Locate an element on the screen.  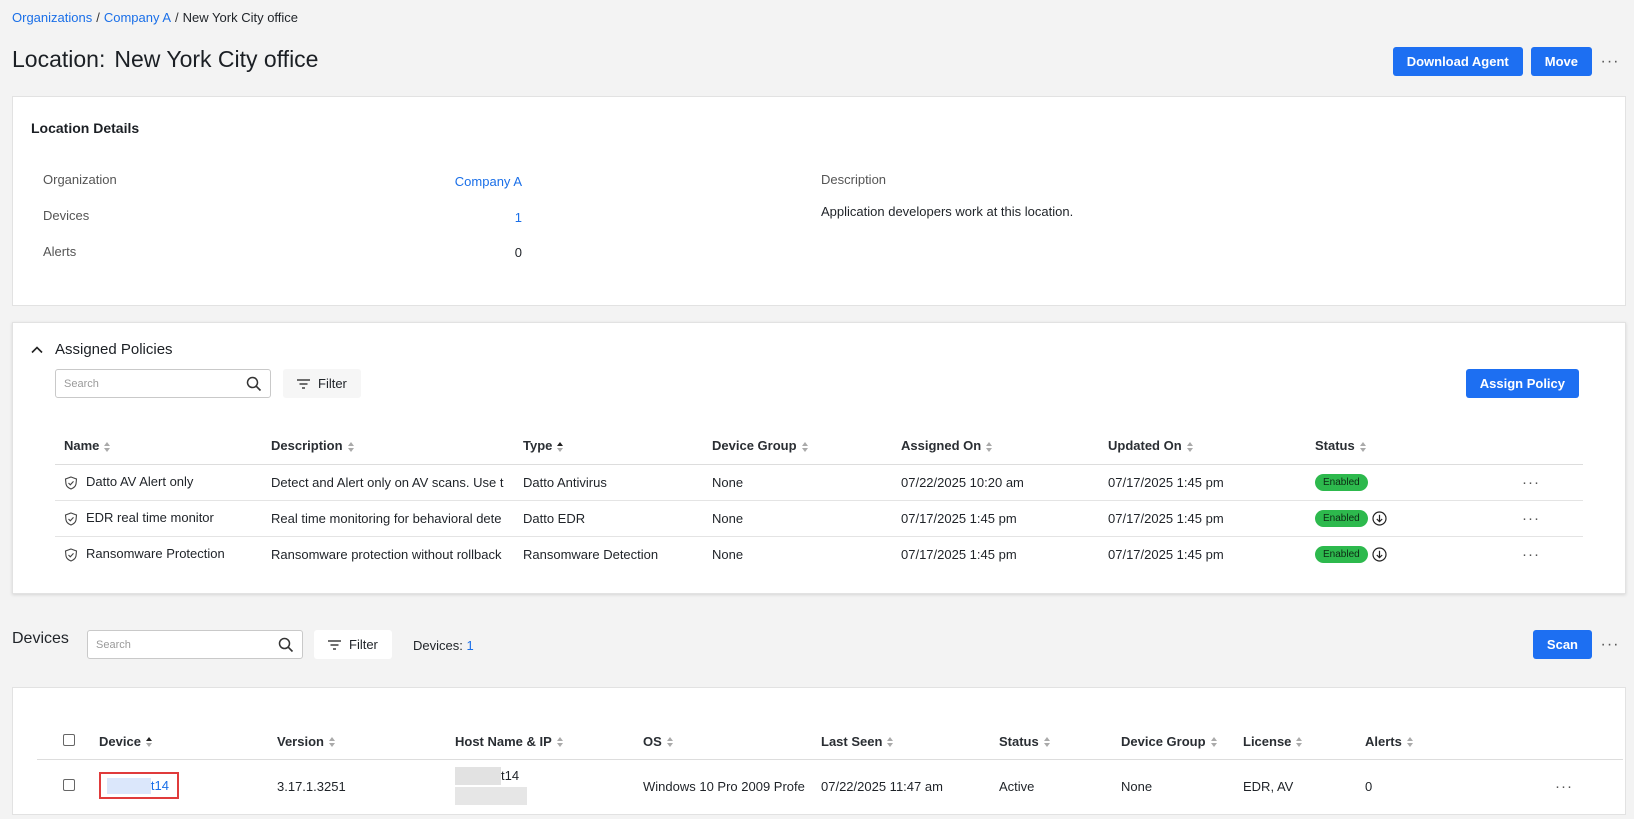
scan-button: Scan is located at coordinates (1562, 644).